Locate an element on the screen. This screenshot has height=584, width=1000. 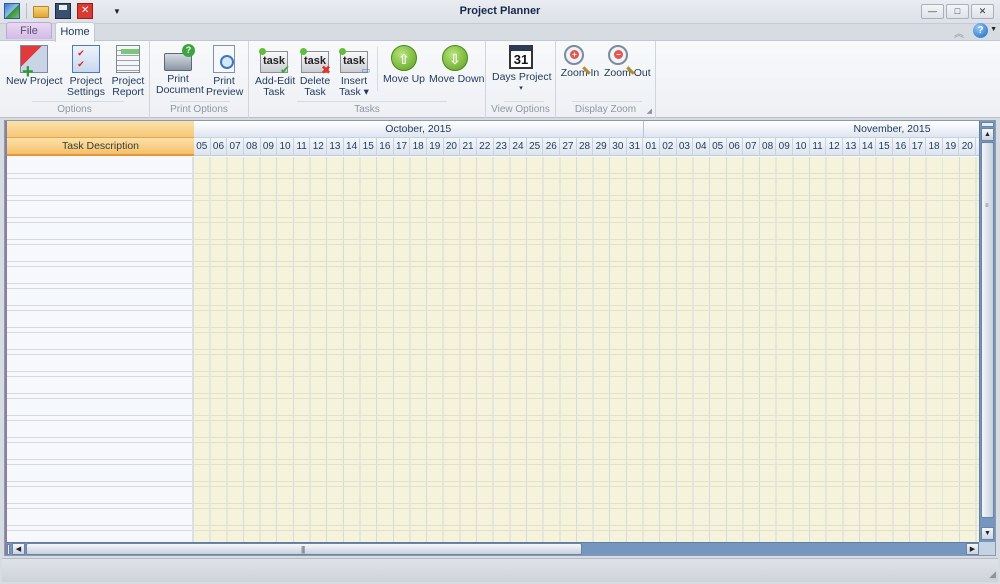
group-label-options: Options is located at coordinates (74, 109).